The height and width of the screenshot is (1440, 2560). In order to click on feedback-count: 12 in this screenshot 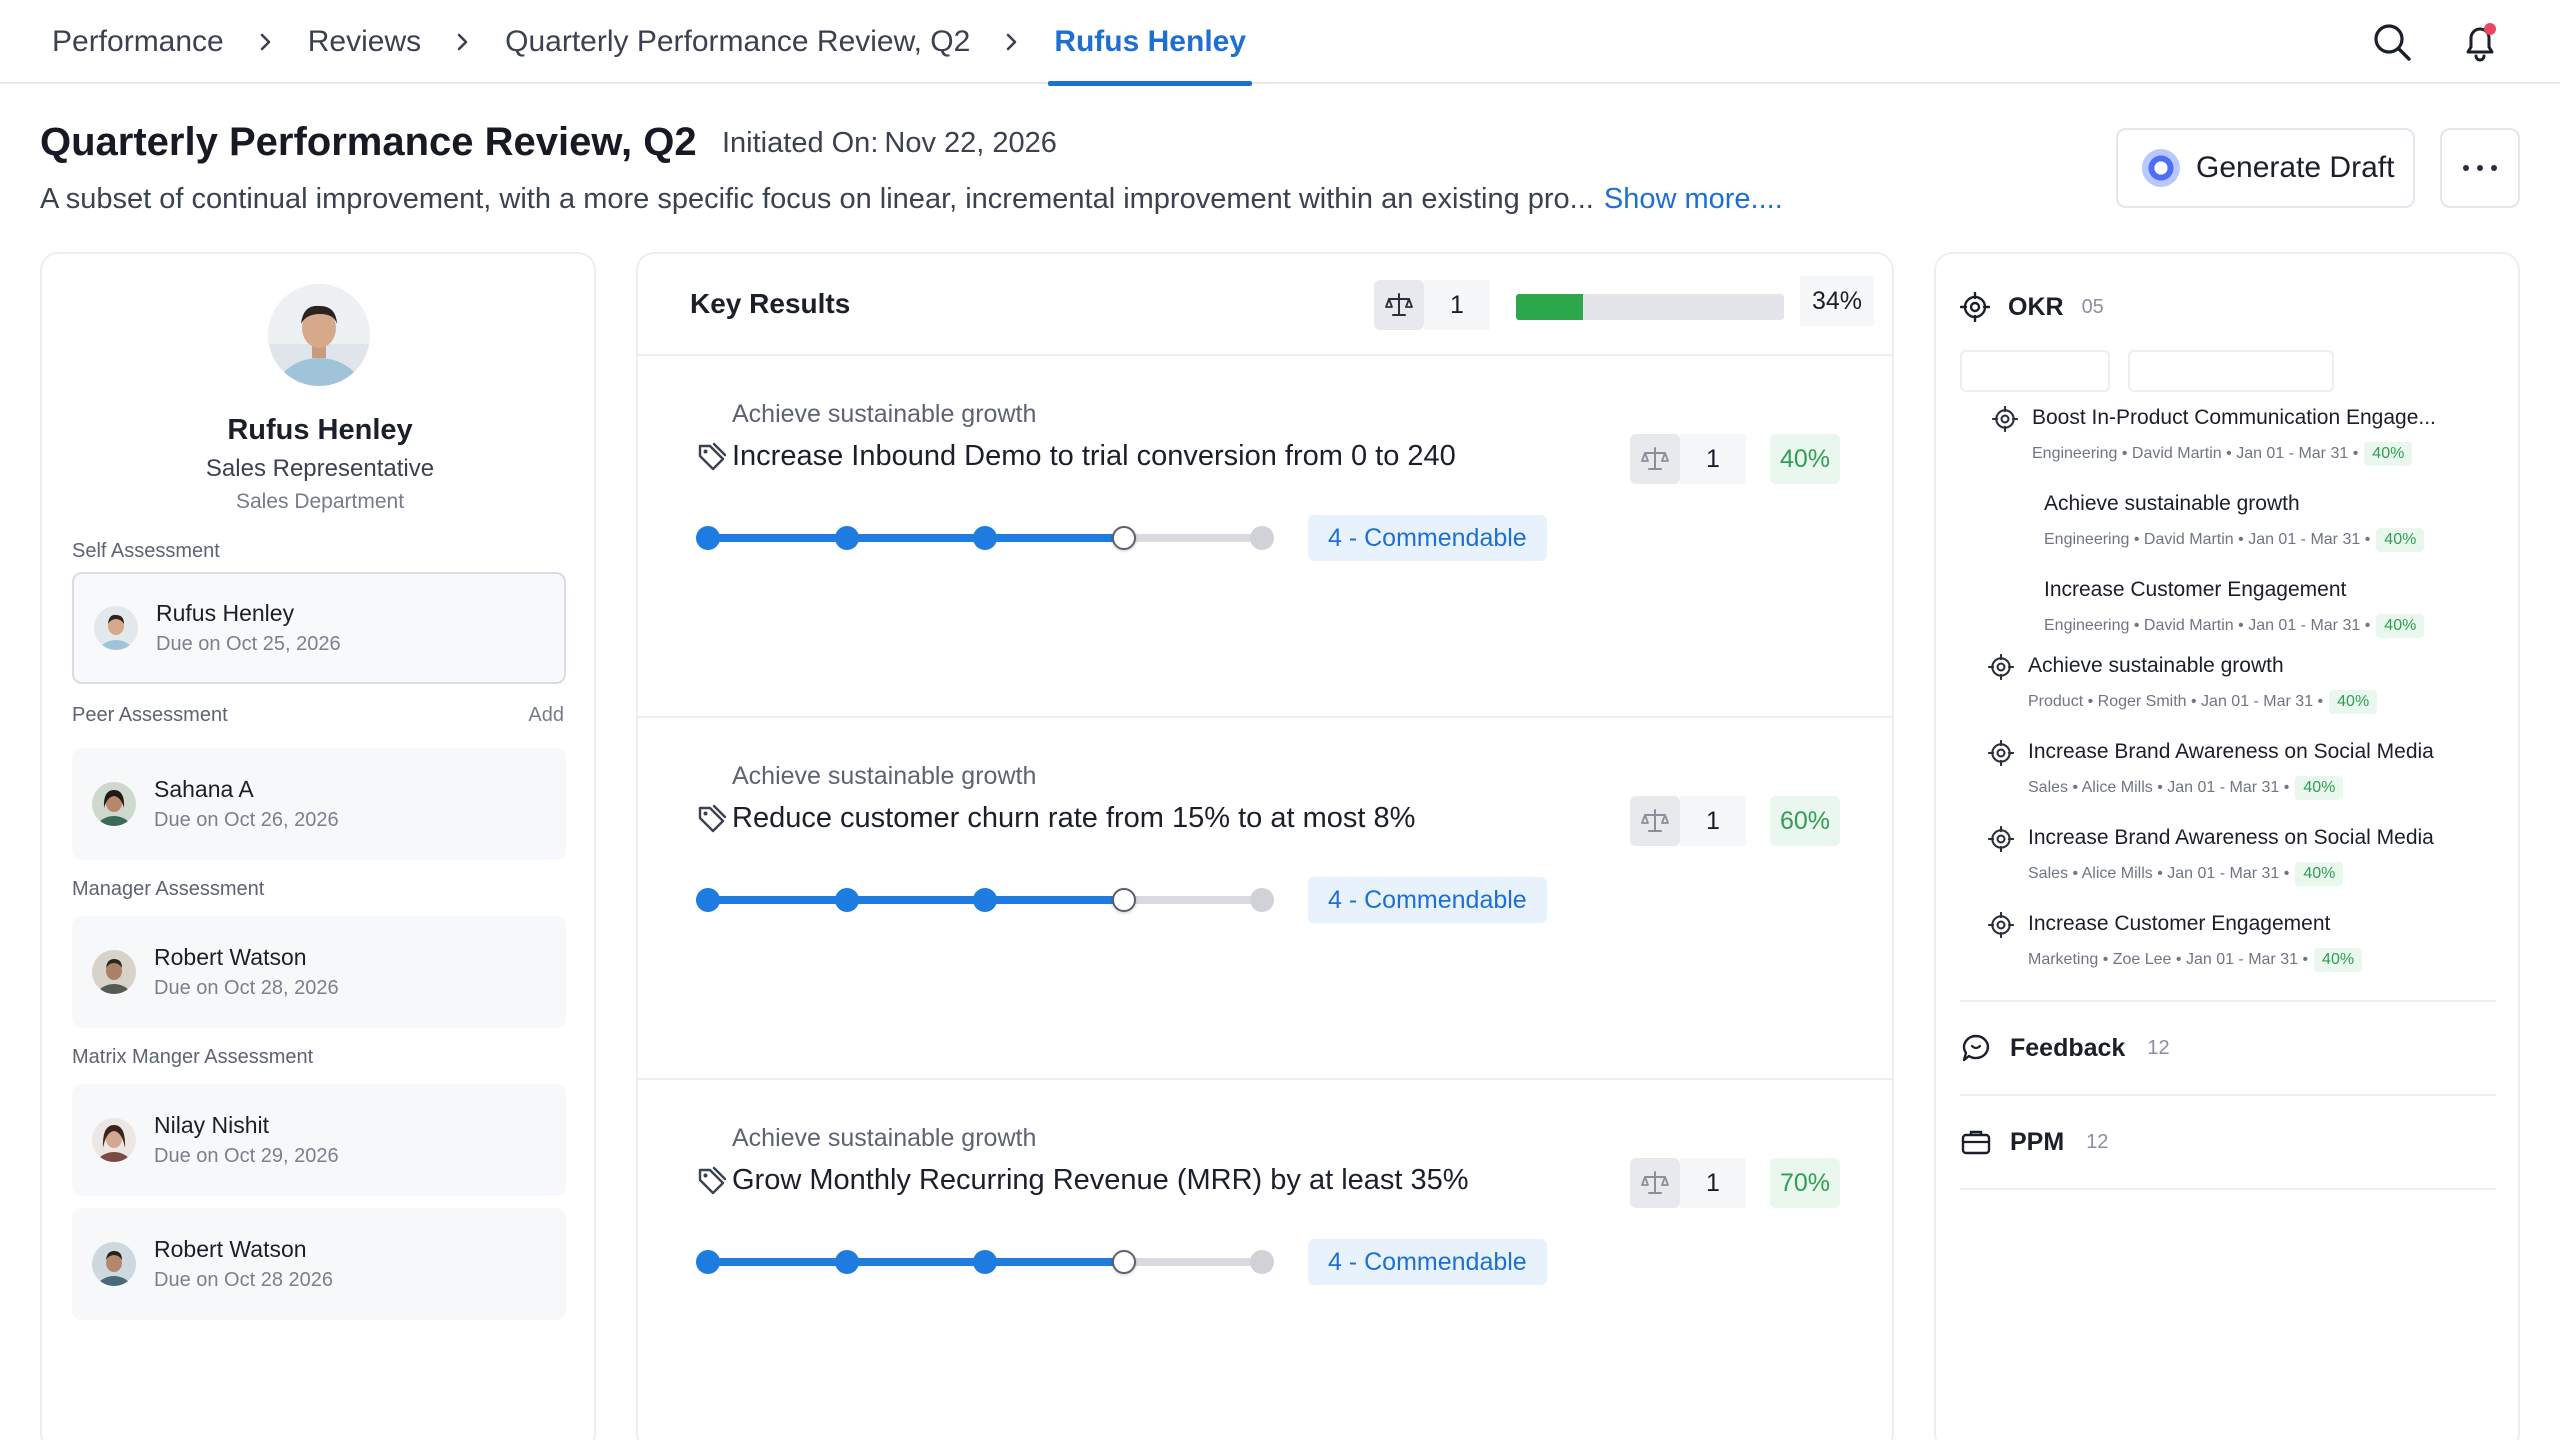, I will do `click(2158, 1047)`.